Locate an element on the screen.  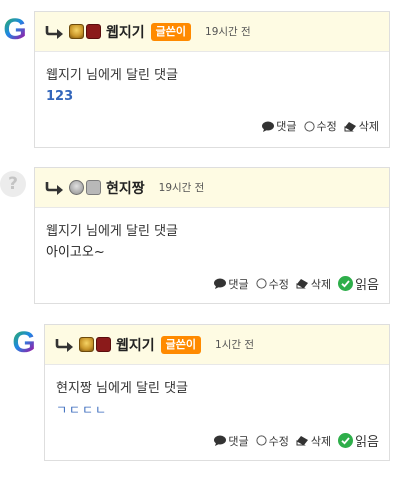
reply-target: 현지짱 님에게 달린 댓글 is located at coordinates (122, 388).